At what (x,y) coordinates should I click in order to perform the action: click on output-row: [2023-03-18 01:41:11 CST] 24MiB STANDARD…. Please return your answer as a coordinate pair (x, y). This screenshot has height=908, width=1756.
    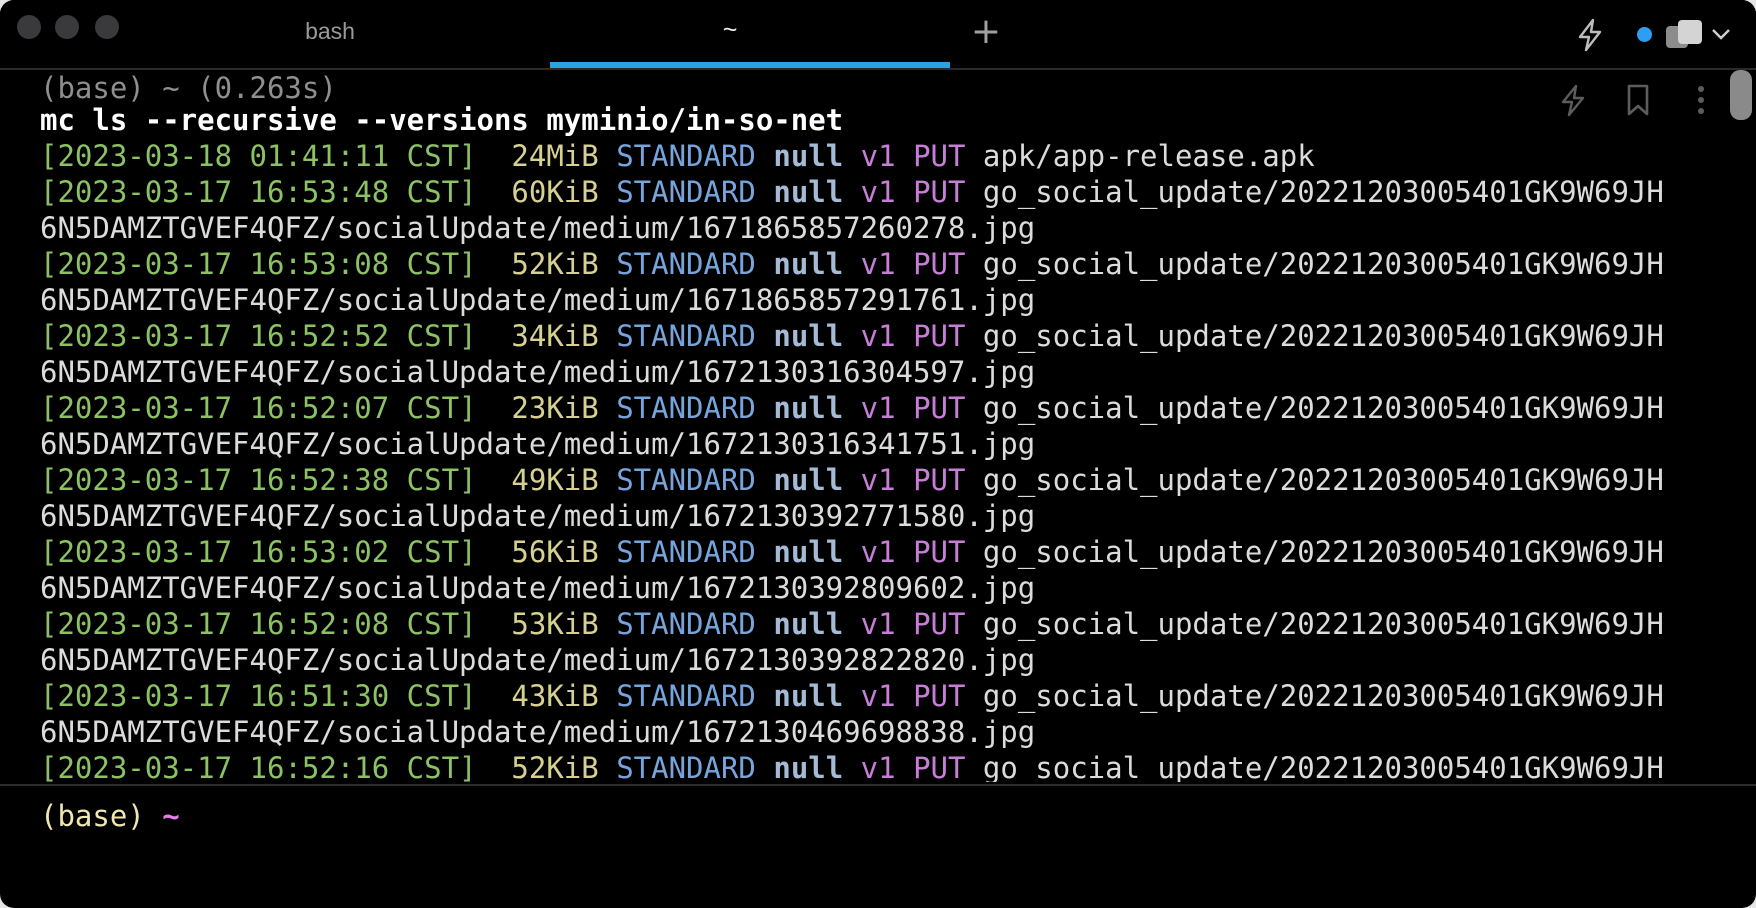
    Looking at the image, I should click on (677, 156).